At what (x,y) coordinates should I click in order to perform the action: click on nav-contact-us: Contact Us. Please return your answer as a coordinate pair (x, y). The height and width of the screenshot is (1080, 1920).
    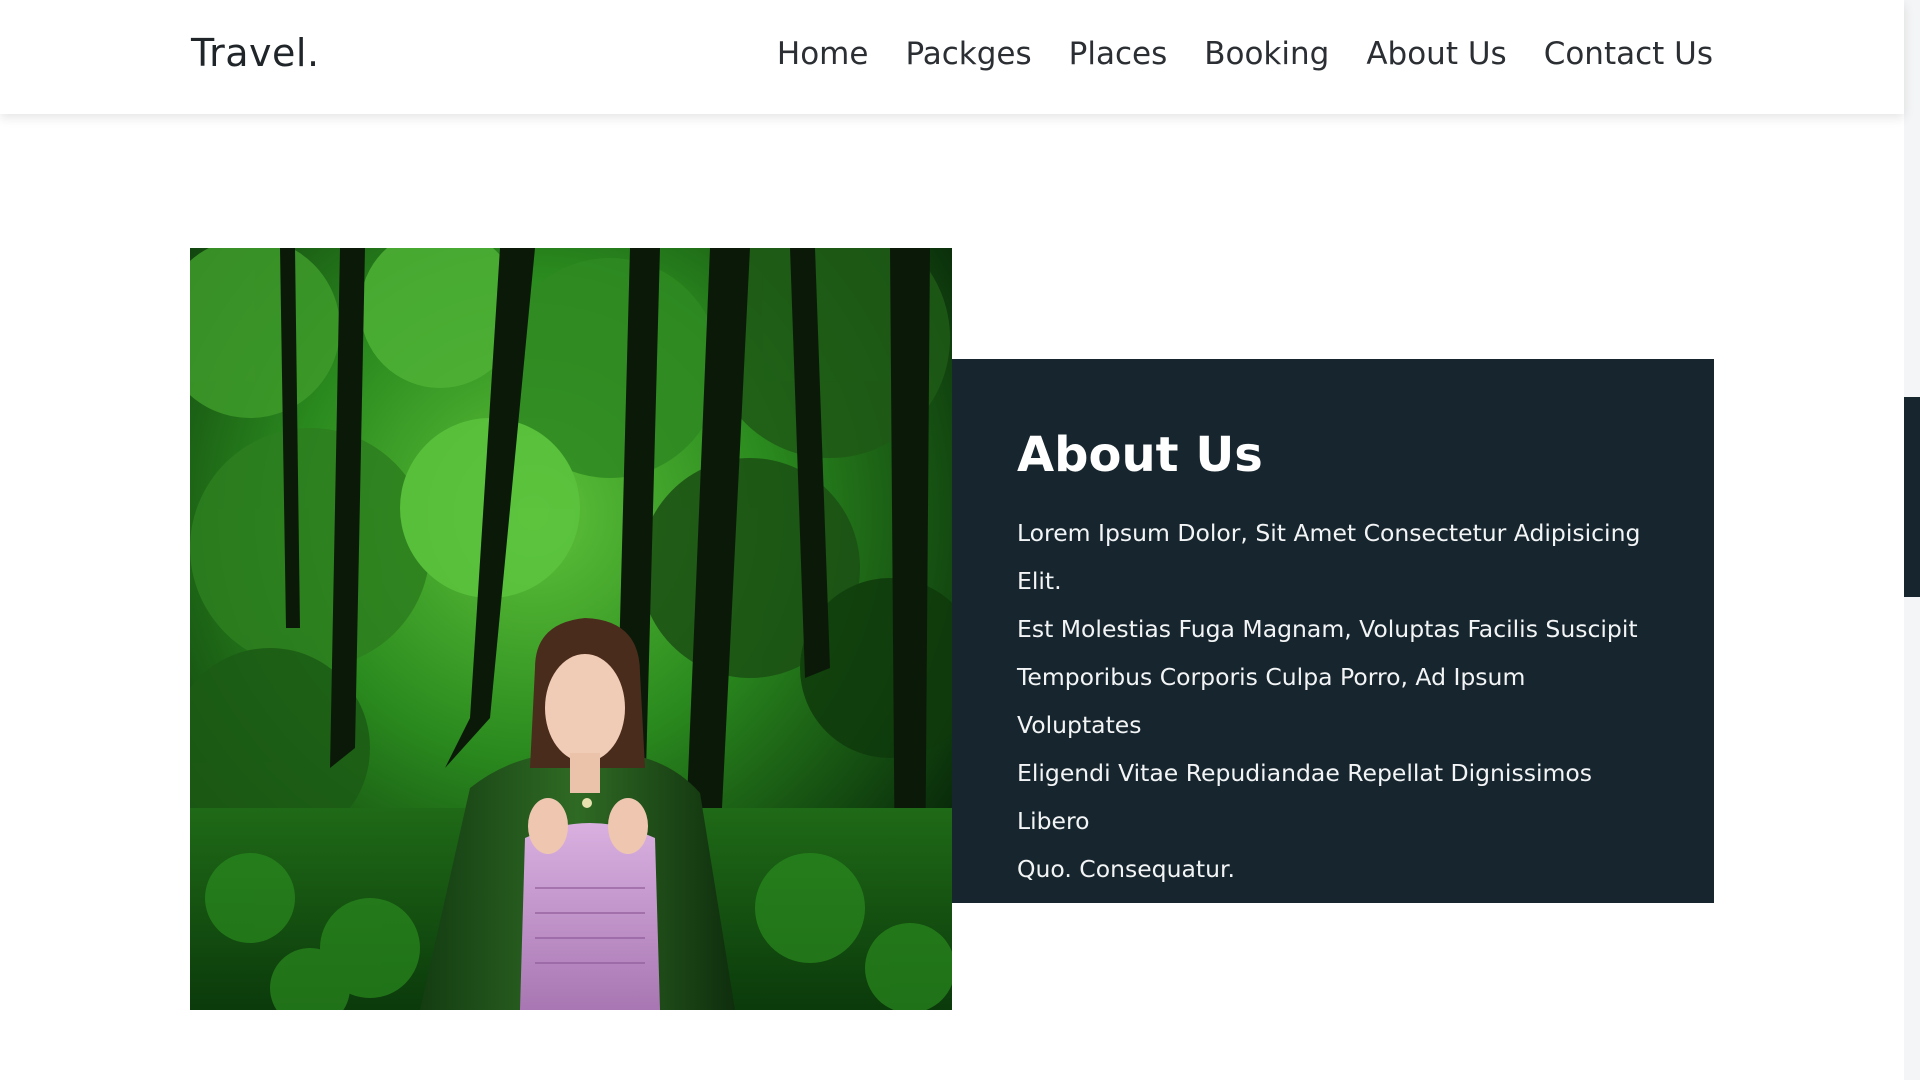
    Looking at the image, I should click on (1628, 54).